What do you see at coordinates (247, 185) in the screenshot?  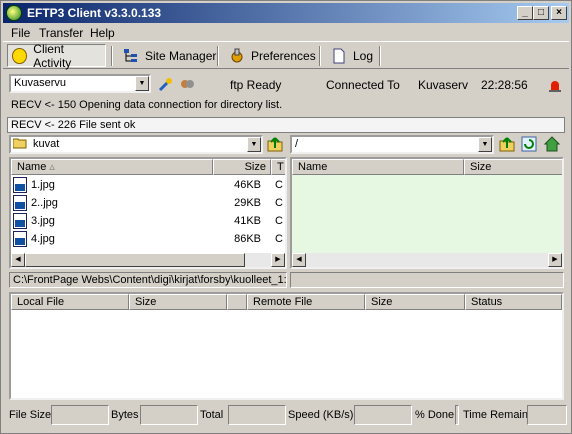 I see `file-size: 46KB` at bounding box center [247, 185].